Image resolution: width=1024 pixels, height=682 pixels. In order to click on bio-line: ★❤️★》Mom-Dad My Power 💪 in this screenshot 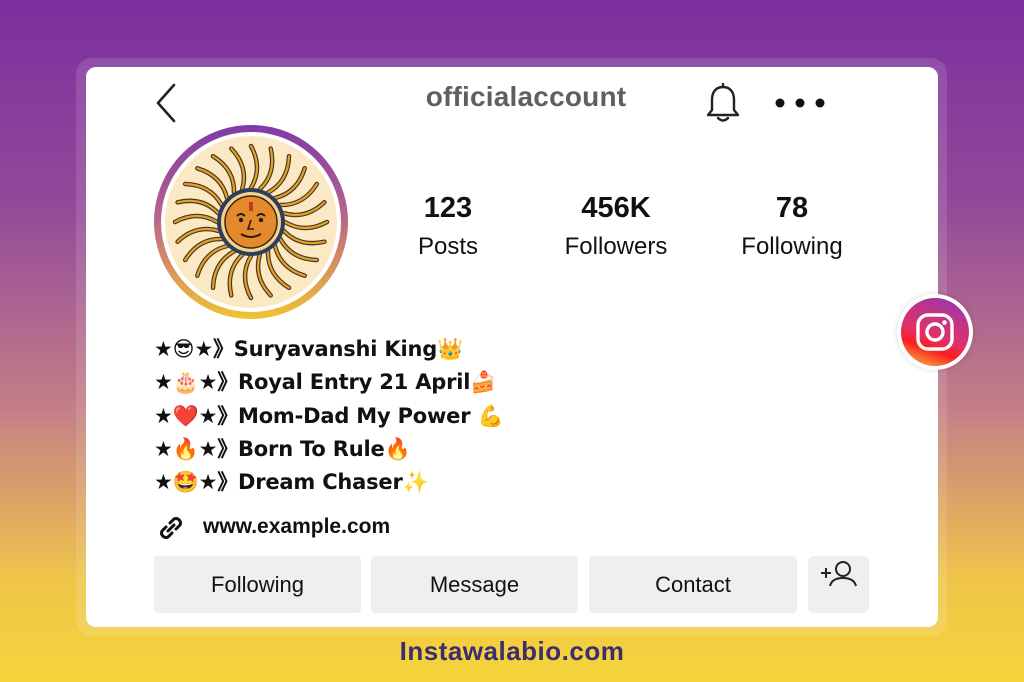, I will do `click(329, 415)`.